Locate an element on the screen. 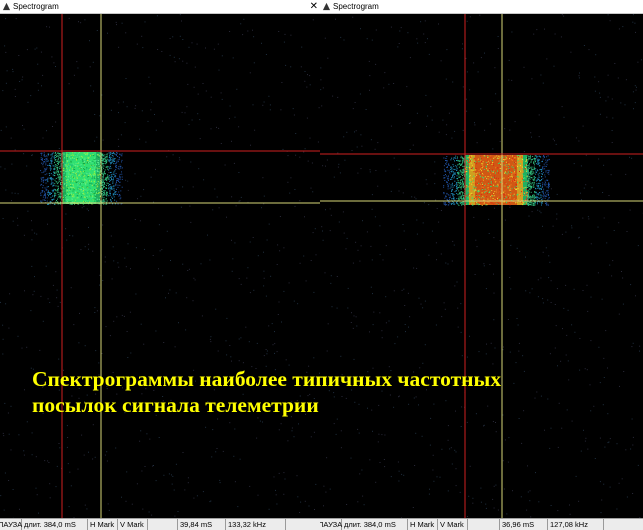 The width and height of the screenshot is (643, 530). status-frequency: 133,32 kHz is located at coordinates (256, 524).